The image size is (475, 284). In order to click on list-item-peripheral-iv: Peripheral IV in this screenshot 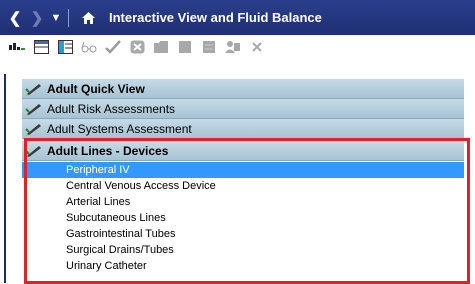, I will do `click(243, 170)`.